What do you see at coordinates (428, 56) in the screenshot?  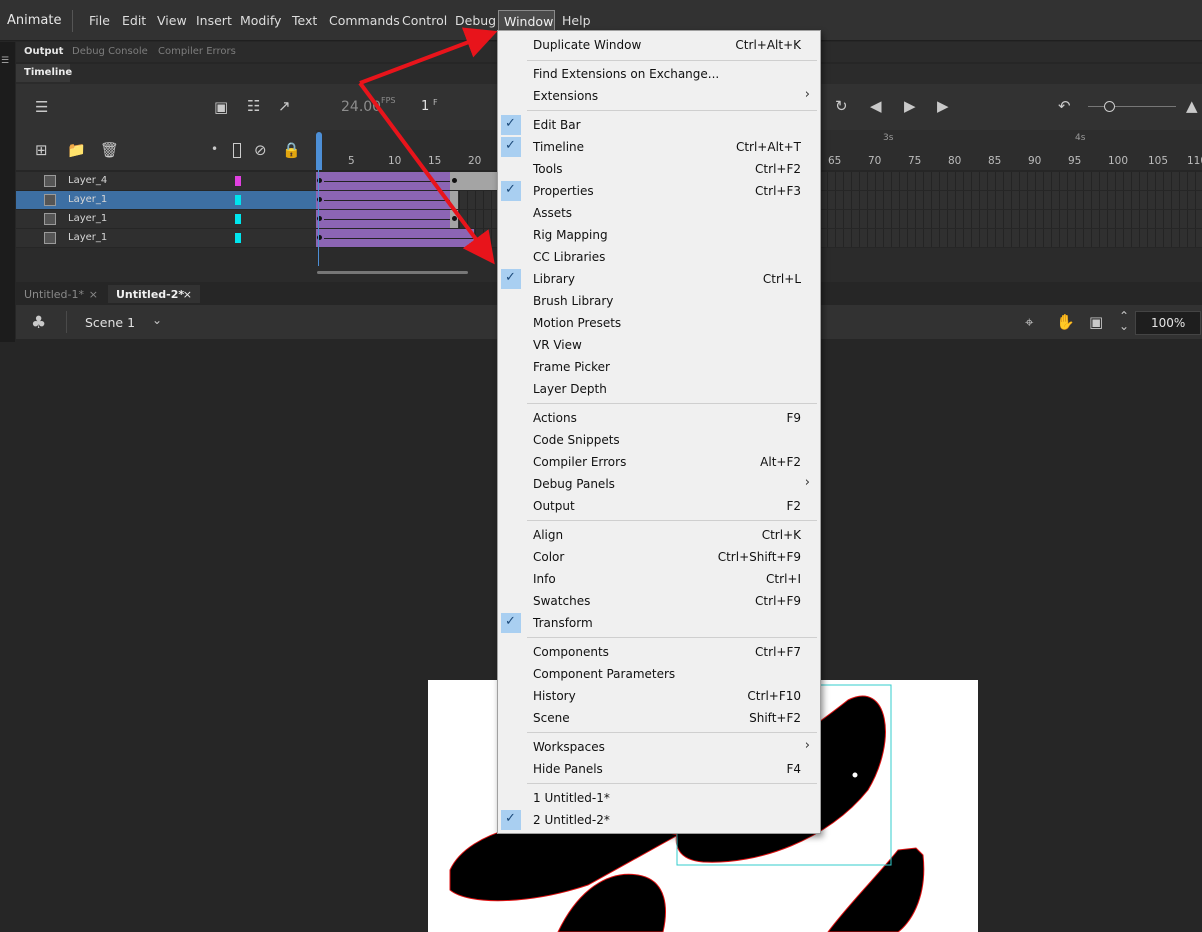 I see `arrow-to-window-menu` at bounding box center [428, 56].